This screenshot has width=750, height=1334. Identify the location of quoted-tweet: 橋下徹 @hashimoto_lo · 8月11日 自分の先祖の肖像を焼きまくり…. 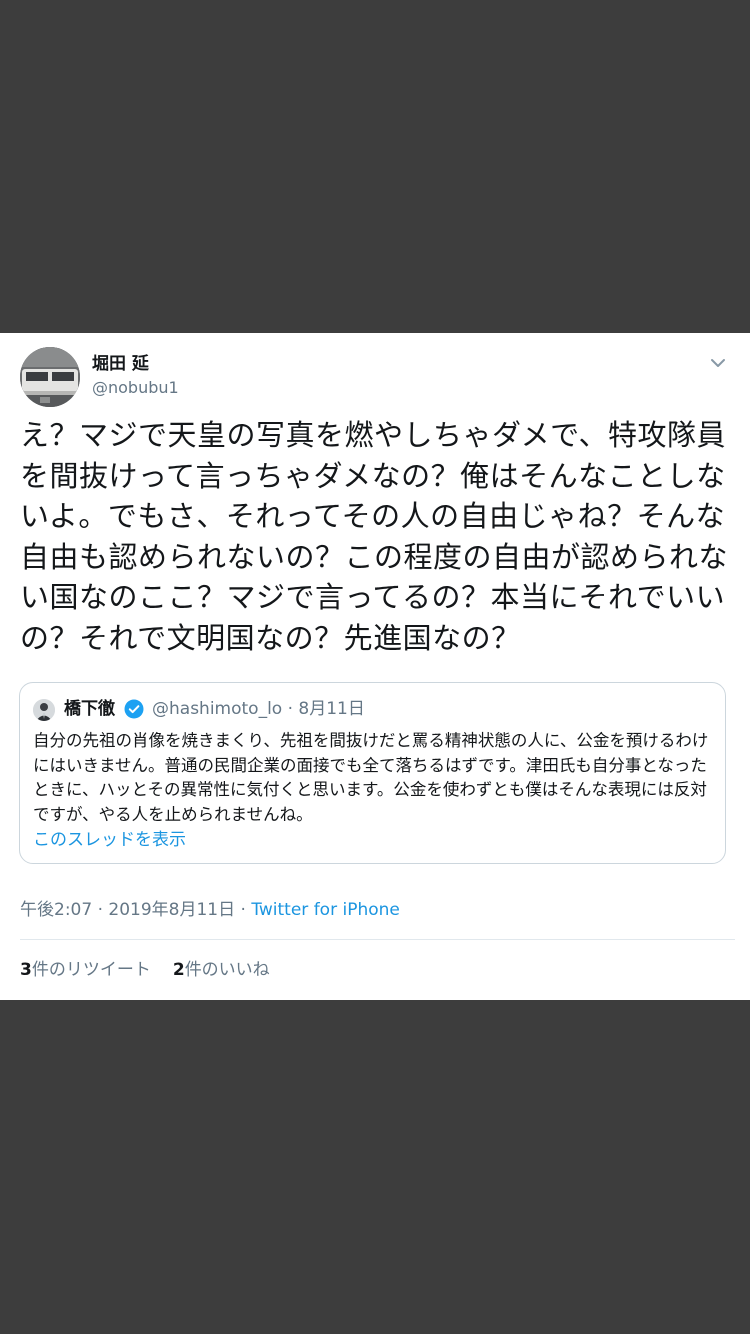
(372, 773).